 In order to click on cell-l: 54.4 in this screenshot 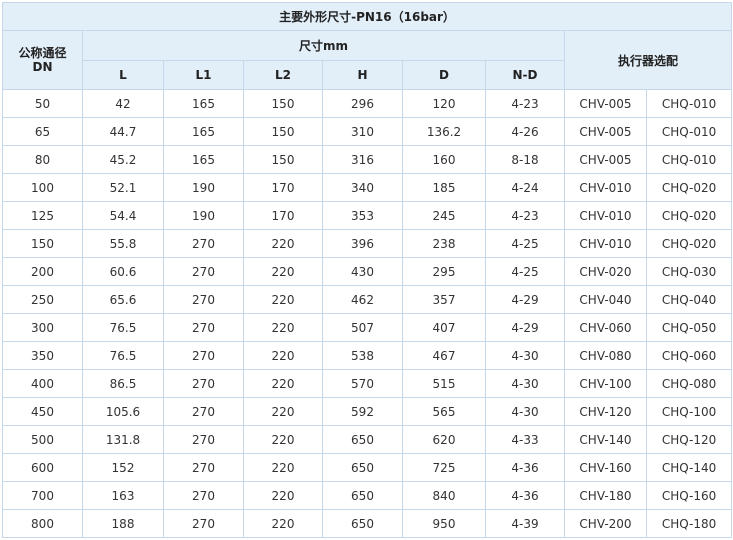, I will do `click(123, 215)`.